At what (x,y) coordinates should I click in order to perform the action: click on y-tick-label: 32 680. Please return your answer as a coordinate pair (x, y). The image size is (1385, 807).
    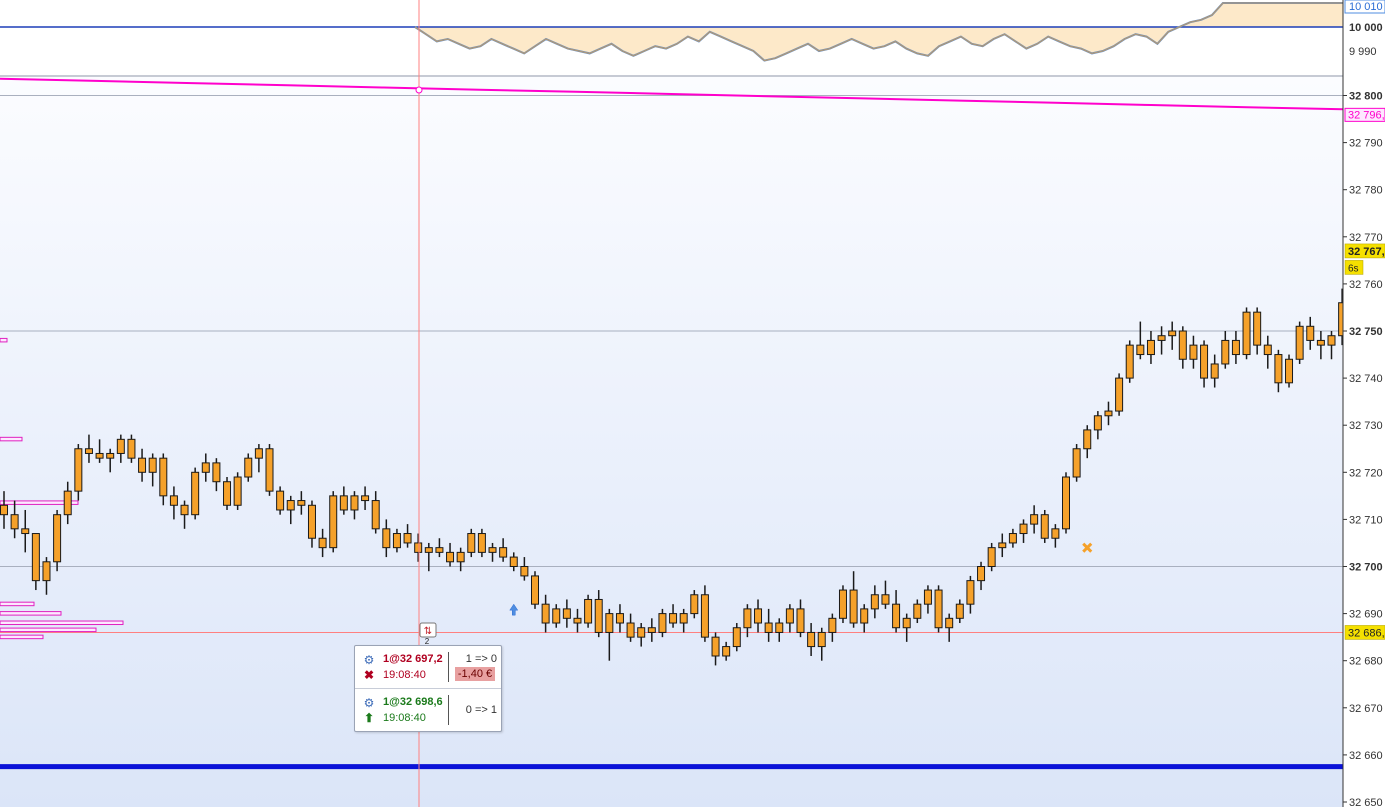
    Looking at the image, I should click on (1366, 662).